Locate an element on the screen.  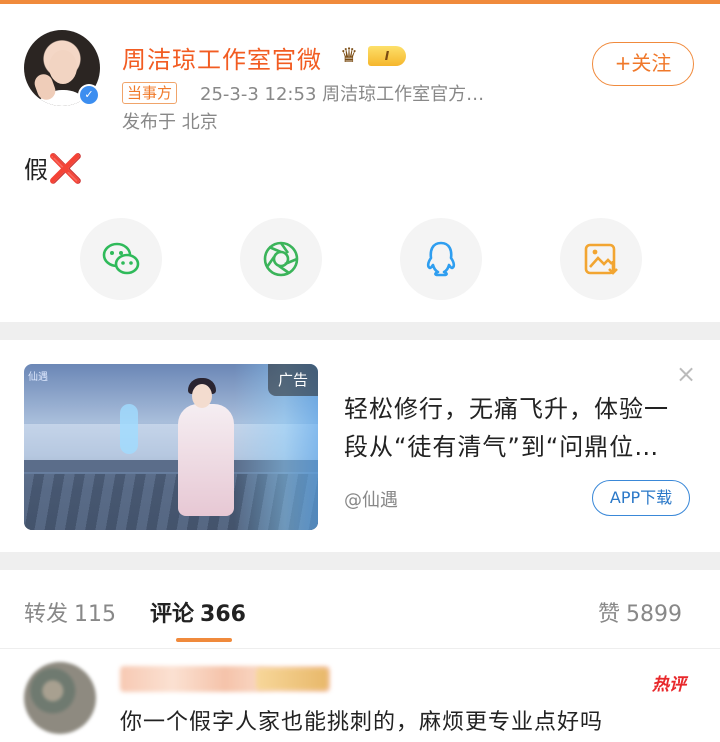
verified-icon: ✓ is located at coordinates (89, 95).